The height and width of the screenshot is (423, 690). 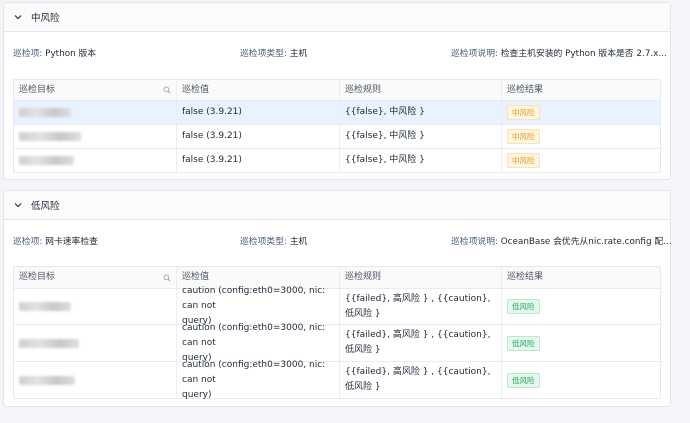 What do you see at coordinates (337, 17) in the screenshot?
I see `section-header: 中风险` at bounding box center [337, 17].